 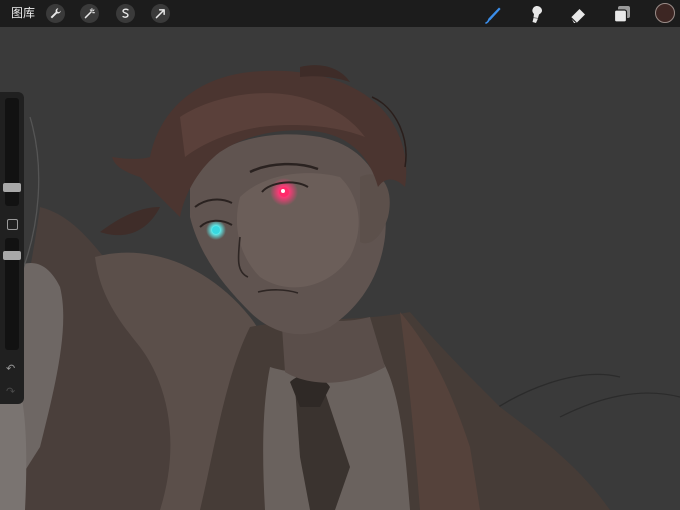 I want to click on eraser-icon, so click(x=578, y=14).